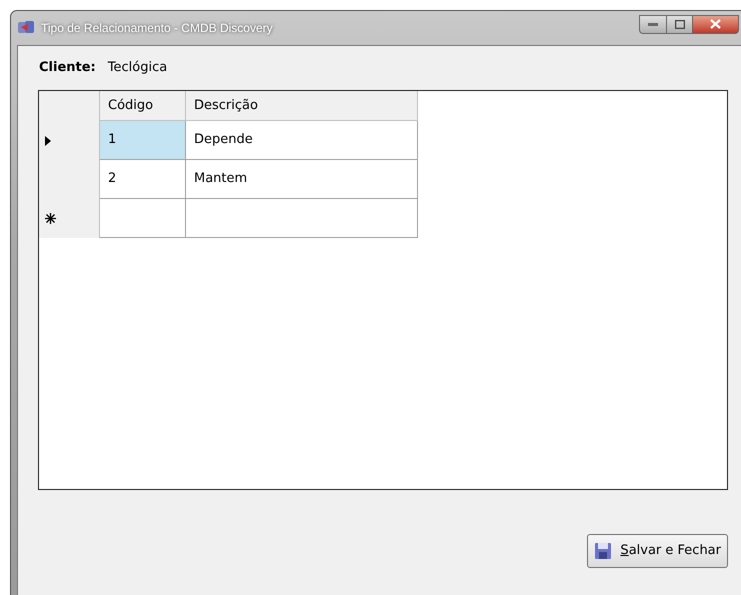 The height and width of the screenshot is (595, 741). What do you see at coordinates (138, 68) in the screenshot?
I see `client-value: Teclógica` at bounding box center [138, 68].